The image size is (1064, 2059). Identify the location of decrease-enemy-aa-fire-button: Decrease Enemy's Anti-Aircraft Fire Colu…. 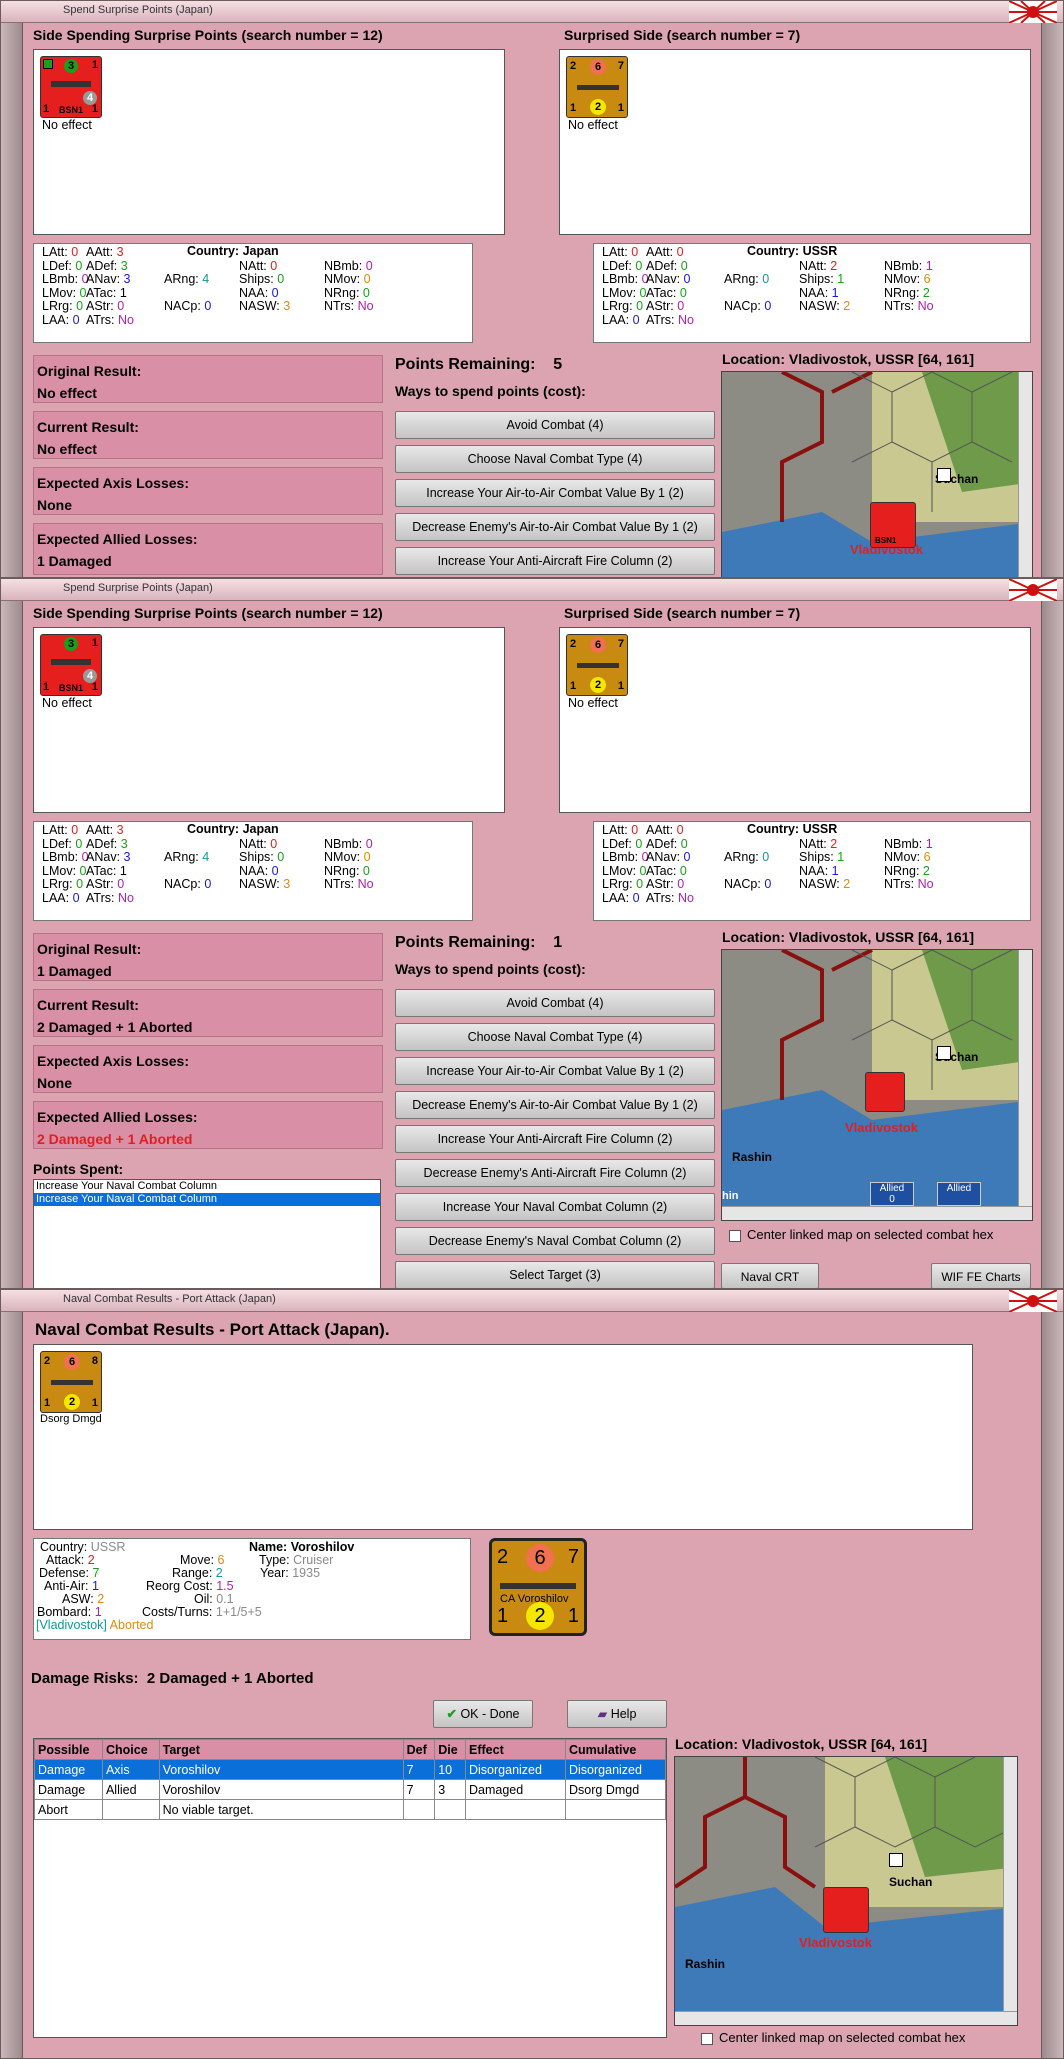
(555, 1173).